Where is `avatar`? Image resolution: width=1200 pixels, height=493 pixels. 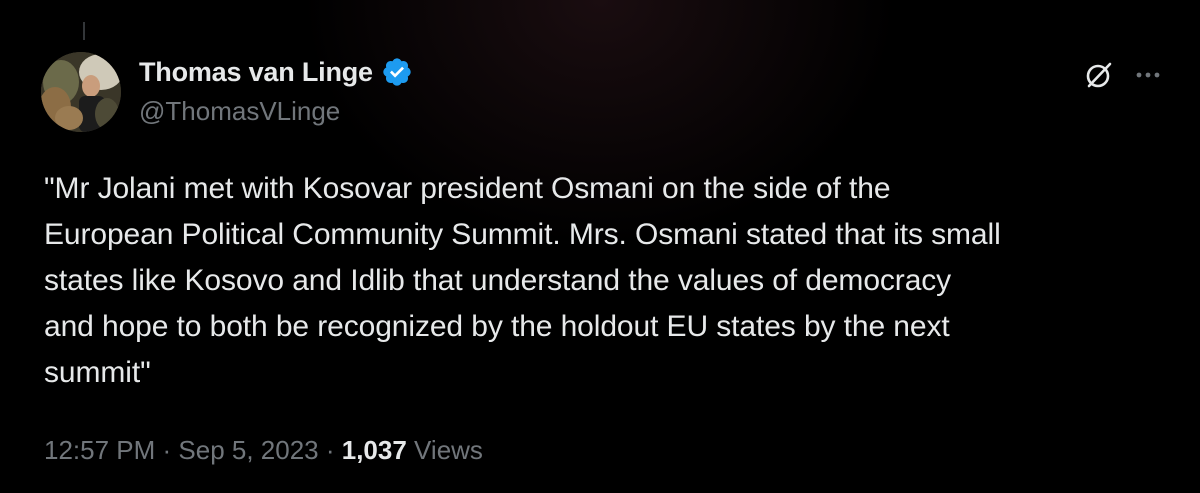 avatar is located at coordinates (81, 92).